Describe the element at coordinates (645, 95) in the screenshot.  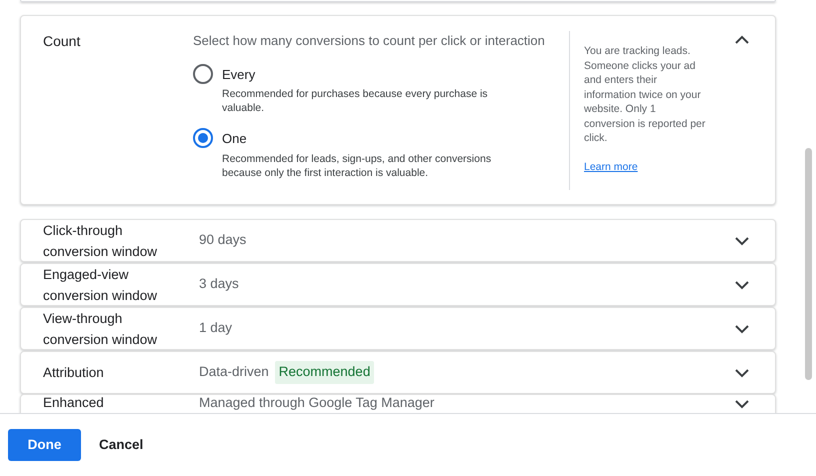
I see `help-text: You are tracking leads. Someone clicks your ad and enters their information twice on your website. Only 1 conversion is reported per click.` at that location.